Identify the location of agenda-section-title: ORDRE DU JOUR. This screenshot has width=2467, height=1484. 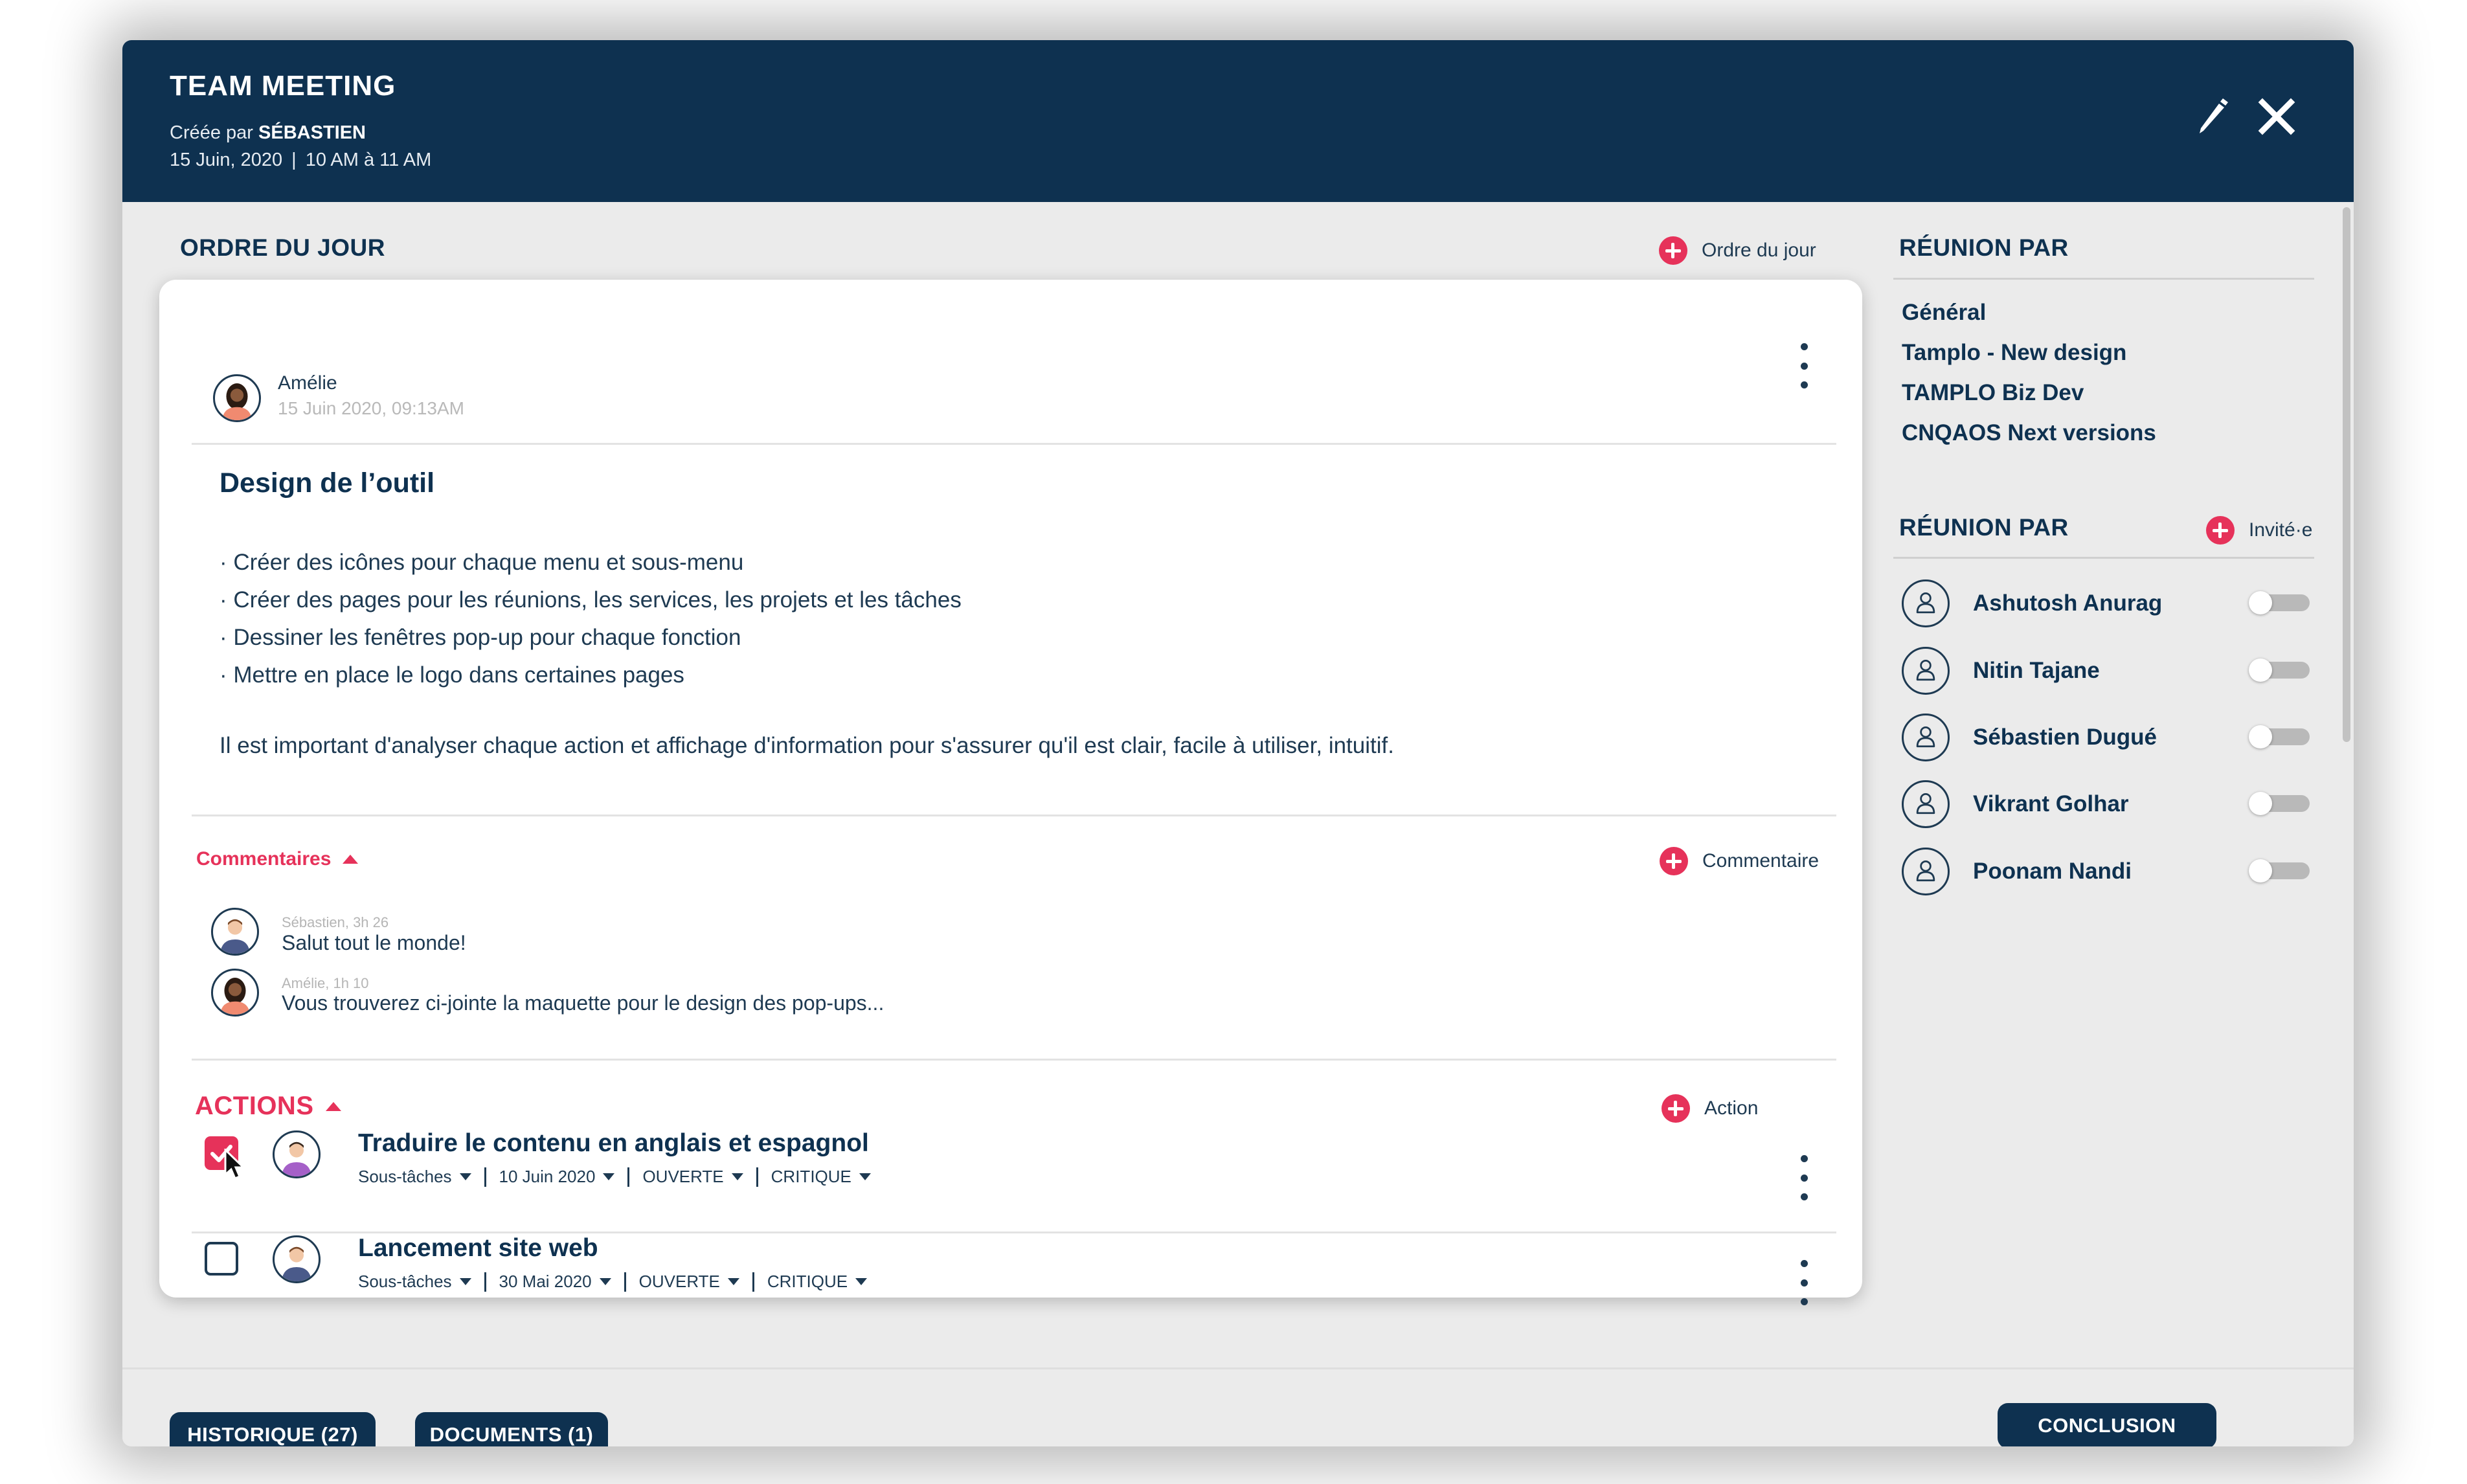
(282, 247).